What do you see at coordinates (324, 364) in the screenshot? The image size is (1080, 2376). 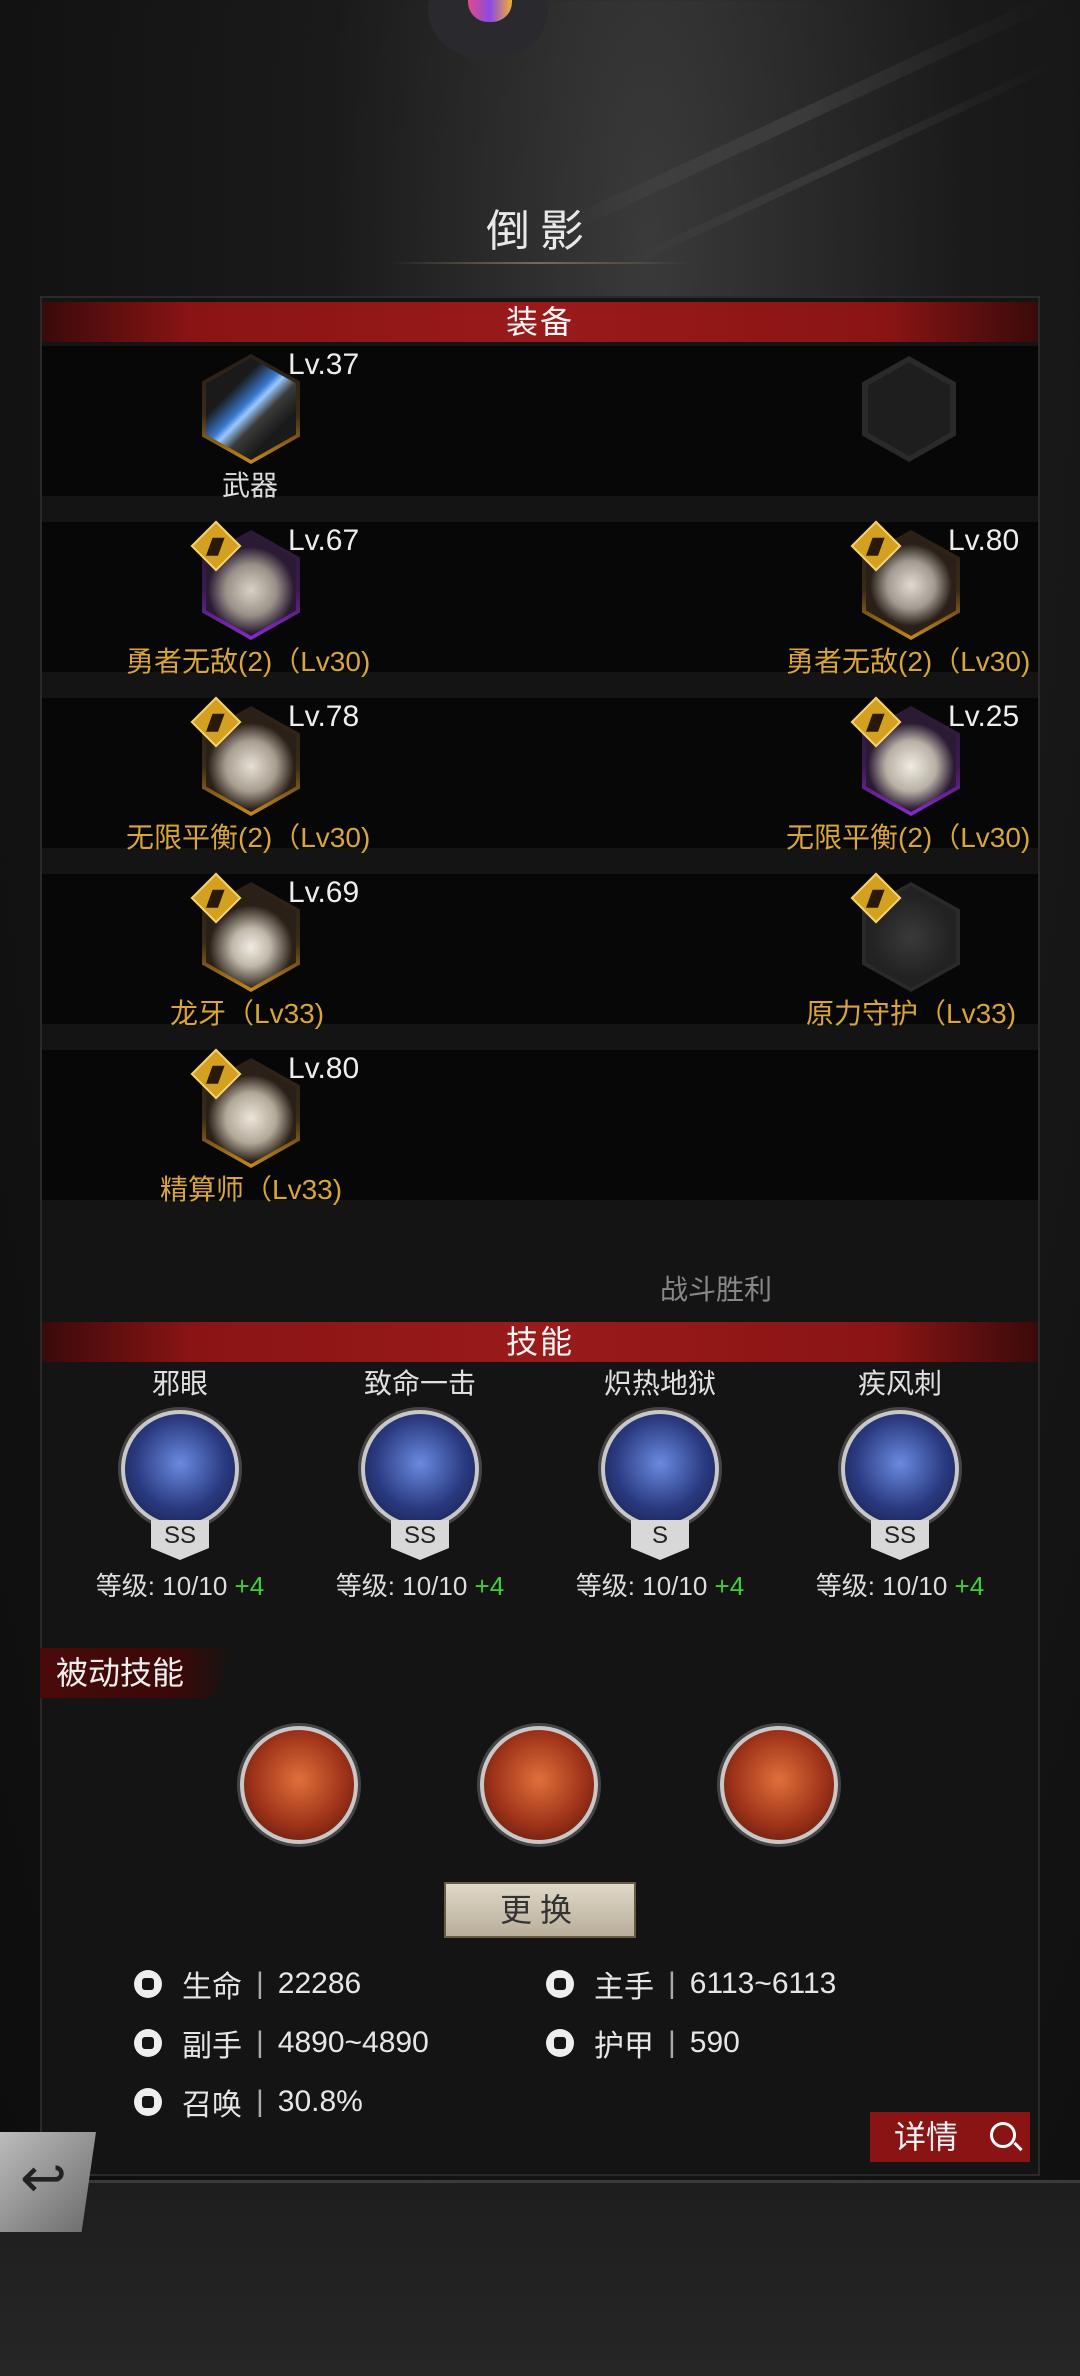 I see `slot-level: Lv.37` at bounding box center [324, 364].